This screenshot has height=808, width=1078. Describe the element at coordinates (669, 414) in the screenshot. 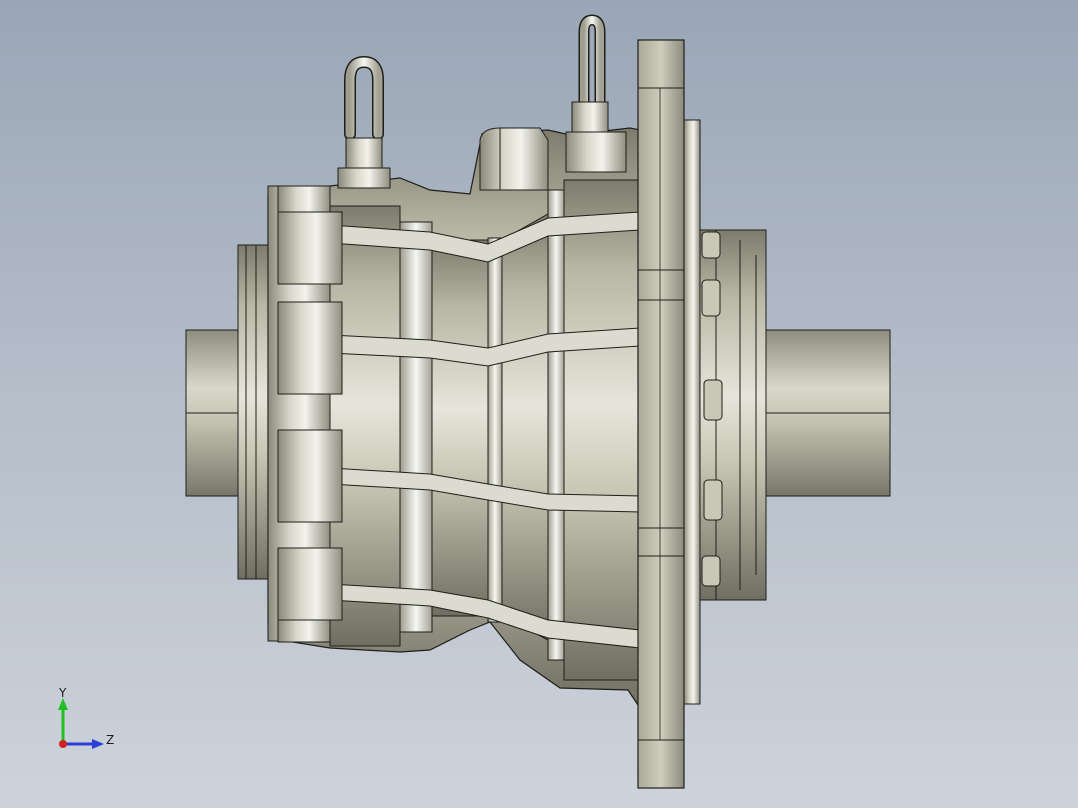

I see `mounting-flange` at that location.